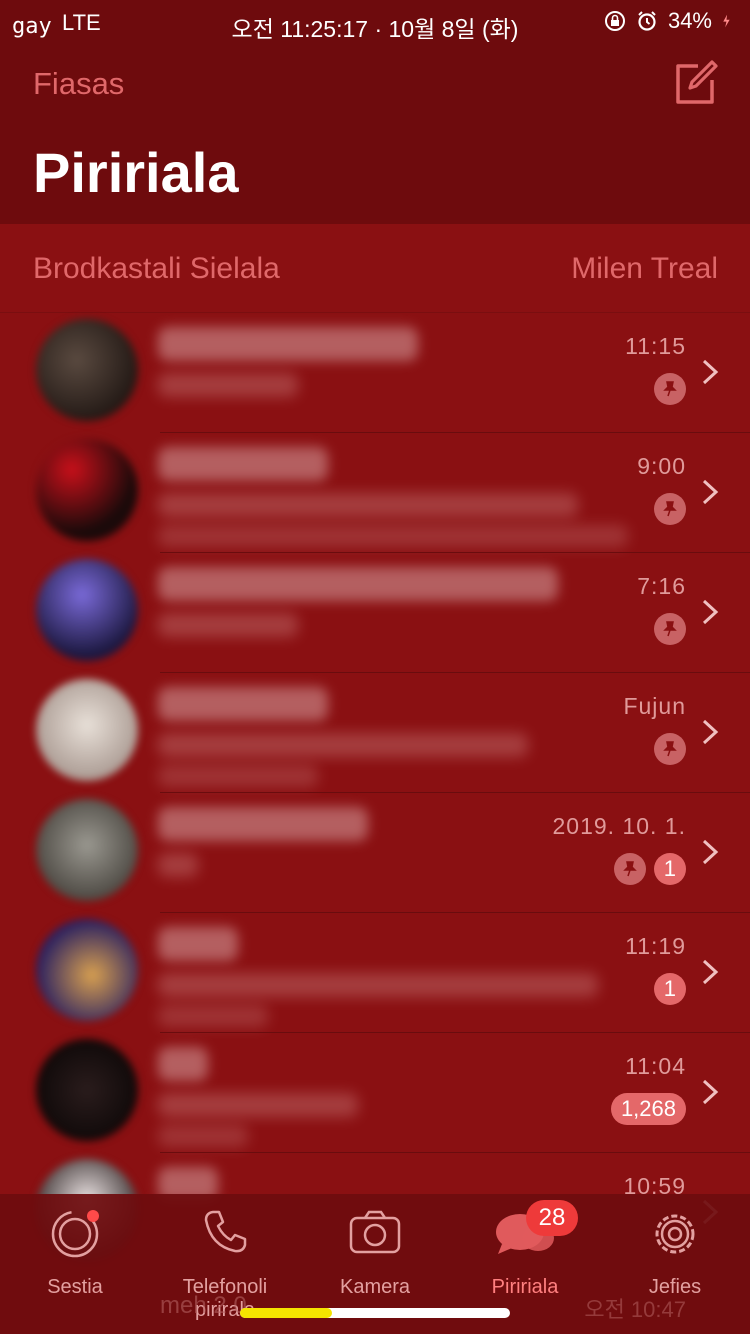 This screenshot has width=750, height=1334. Describe the element at coordinates (375, 613) in the screenshot. I see `chat-row: 7:16` at that location.